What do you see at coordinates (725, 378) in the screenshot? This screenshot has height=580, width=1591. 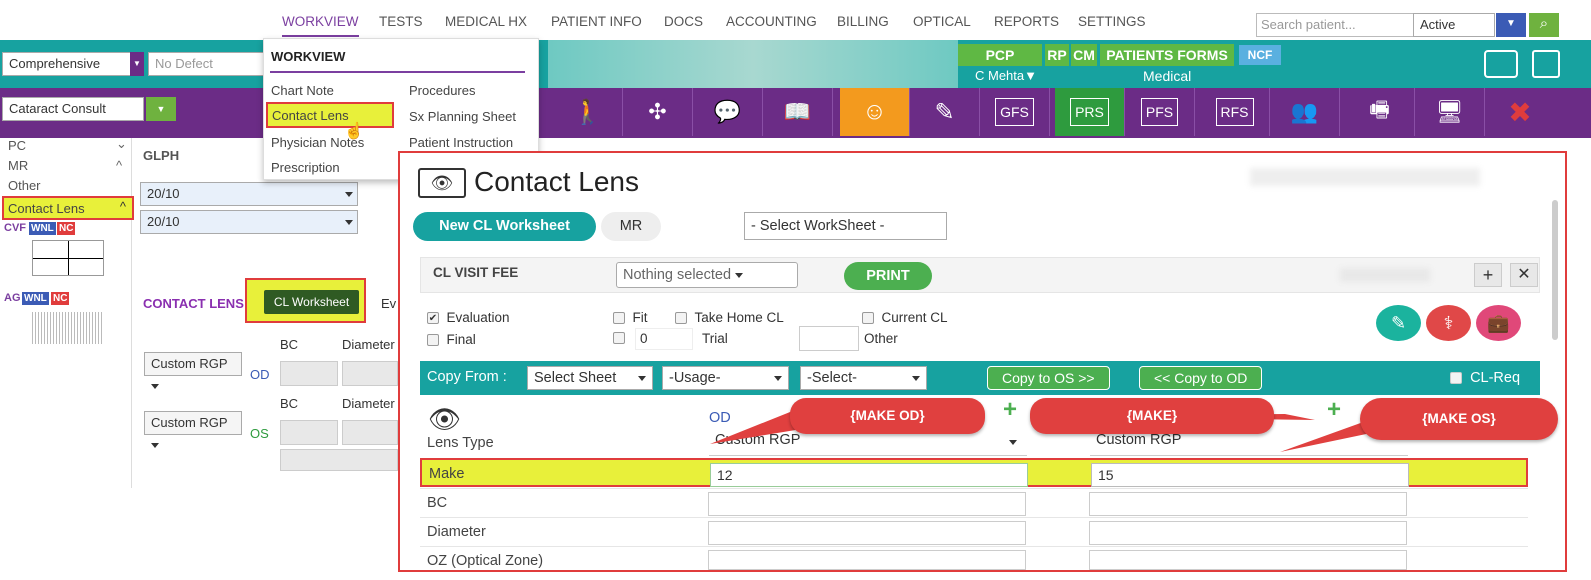 I see `usage-select: -Usage-` at bounding box center [725, 378].